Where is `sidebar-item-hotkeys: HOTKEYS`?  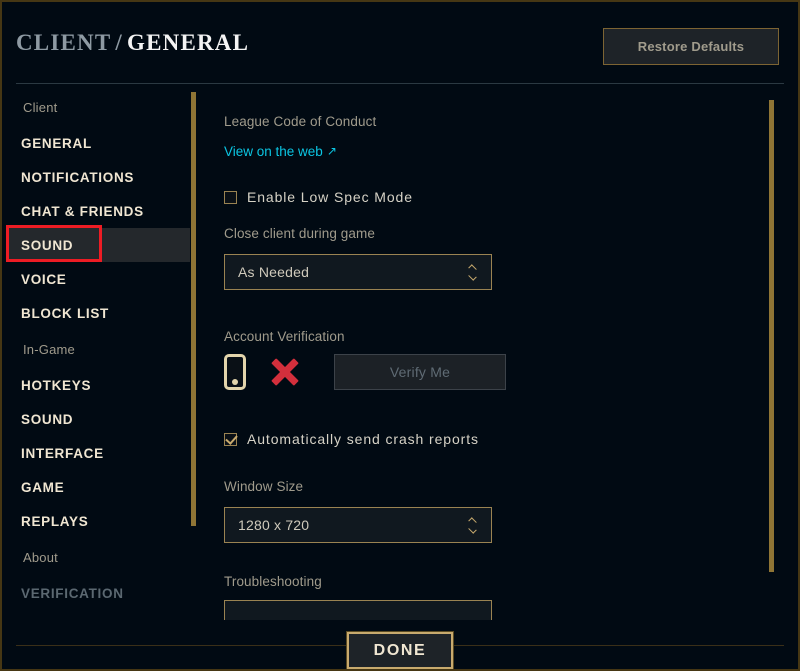 sidebar-item-hotkeys: HOTKEYS is located at coordinates (100, 385).